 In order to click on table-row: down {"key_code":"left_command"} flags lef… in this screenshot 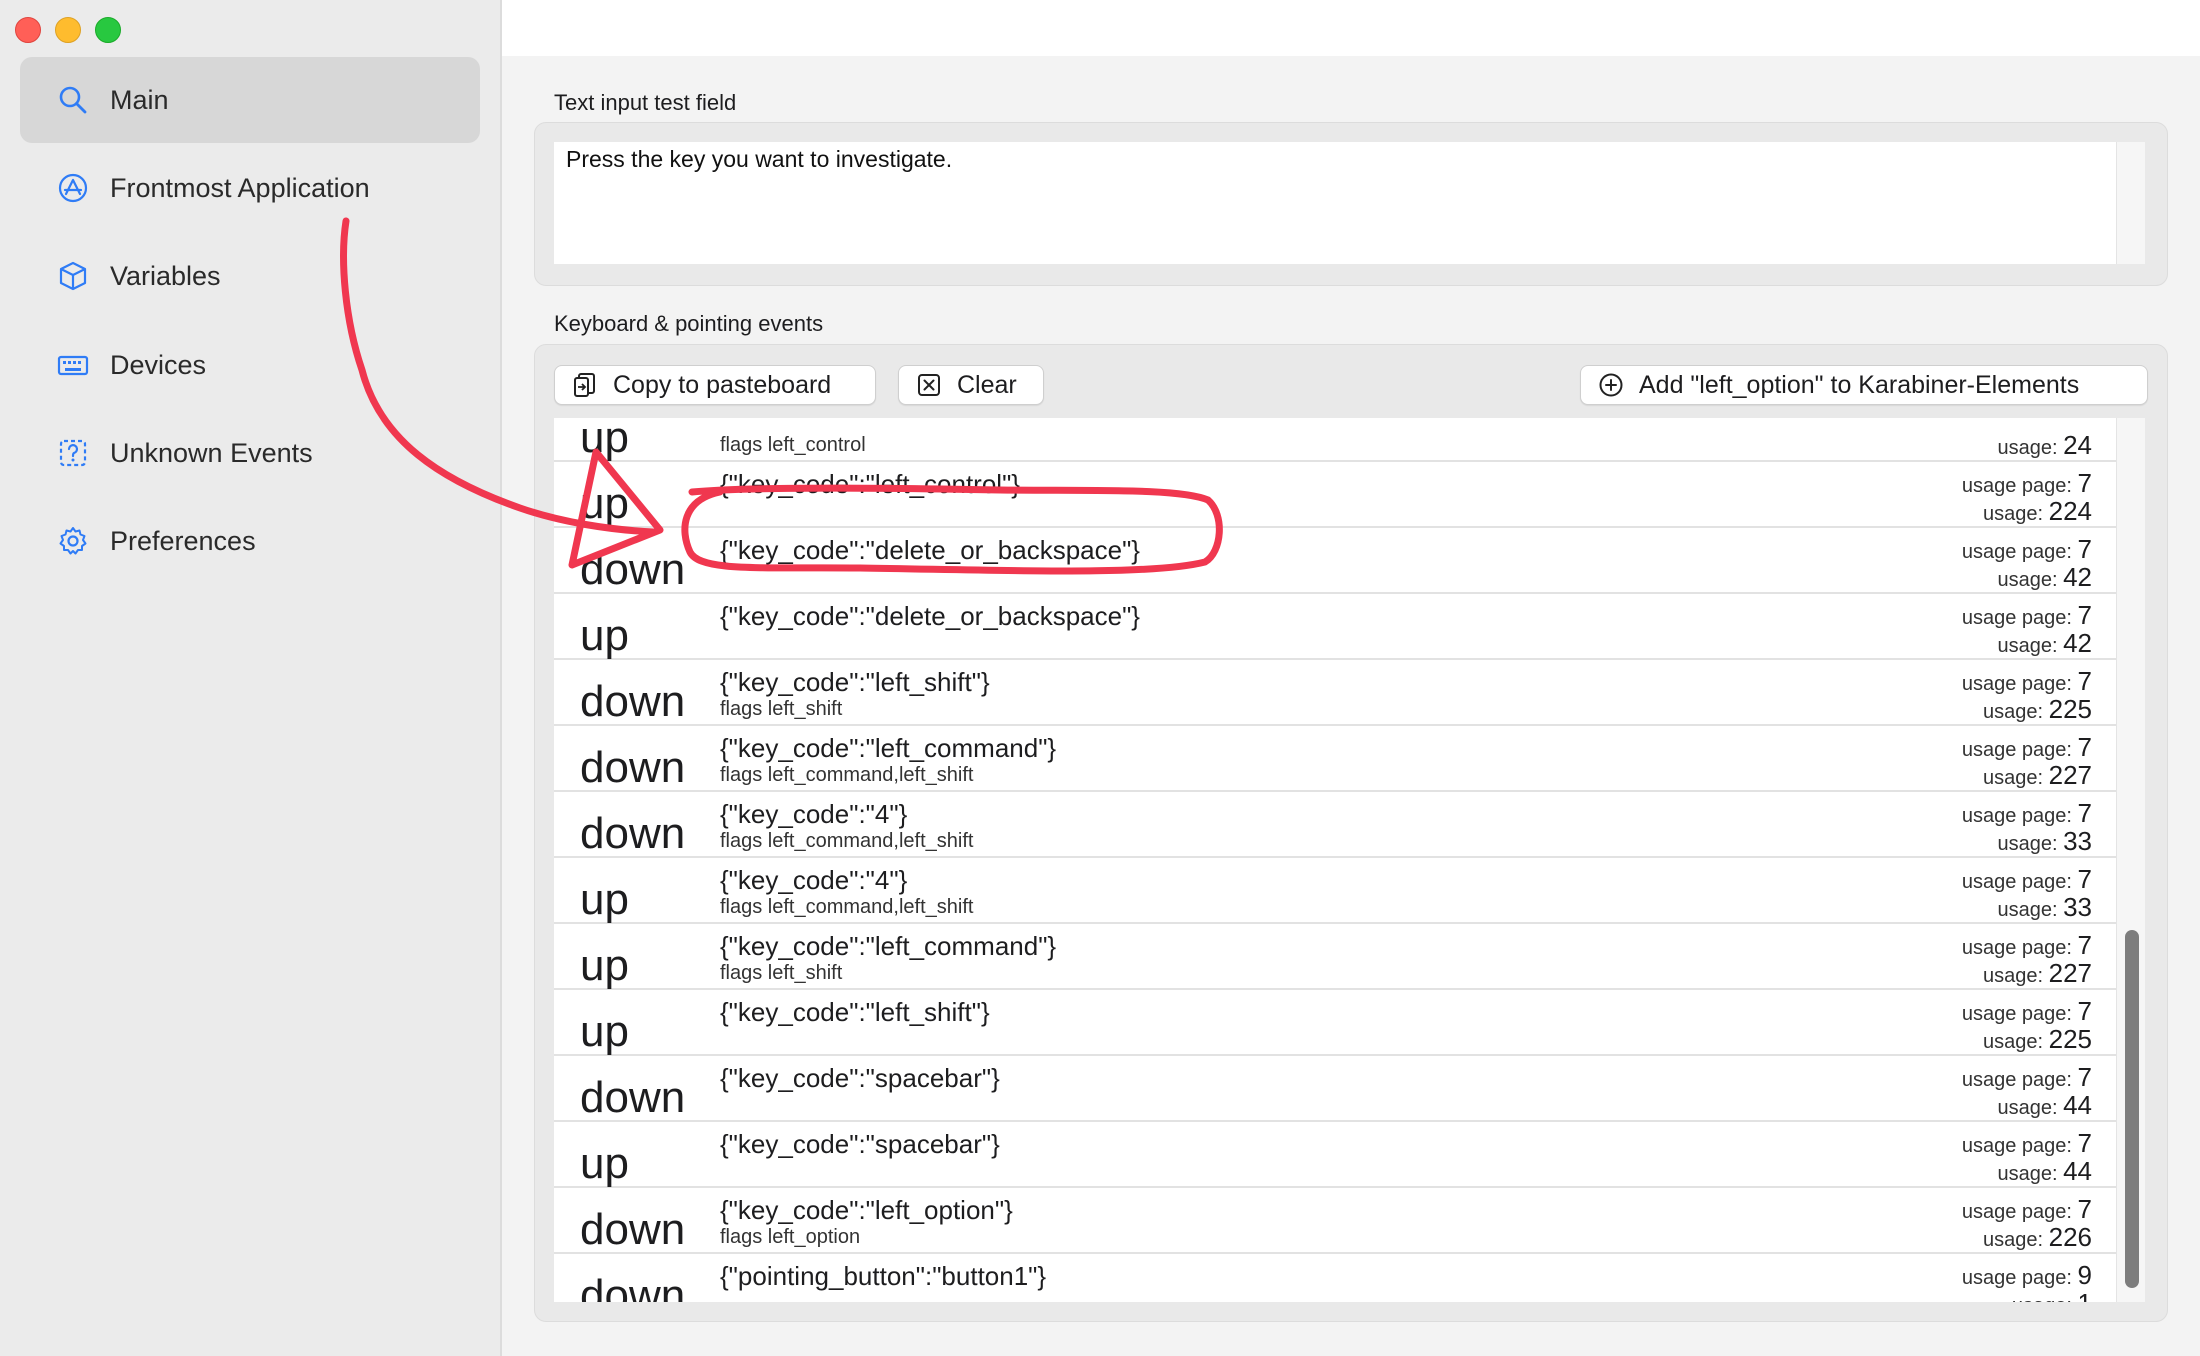, I will do `click(1335, 759)`.